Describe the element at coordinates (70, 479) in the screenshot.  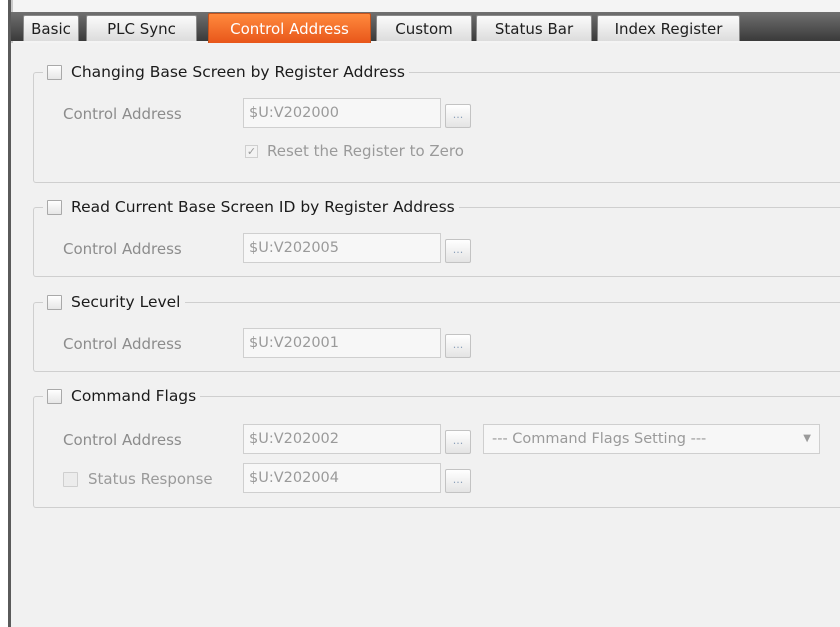
I see `status-response-checkbox` at that location.